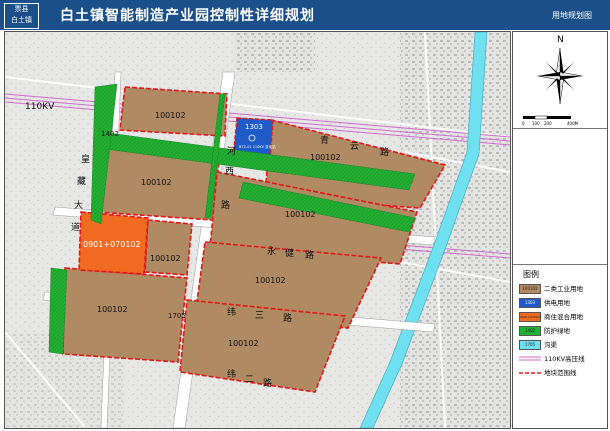 This screenshot has width=610, height=431. I want to click on road-label-zang: 藏, so click(81, 181).